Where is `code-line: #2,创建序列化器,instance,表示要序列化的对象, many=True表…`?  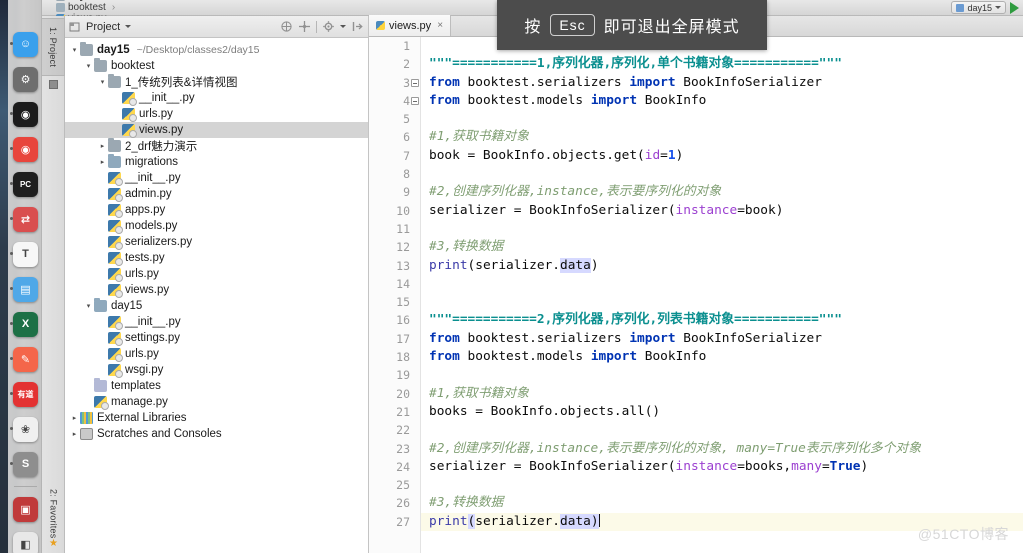 code-line: #2,创建序列化器,instance,表示要序列化的对象, many=True表… is located at coordinates (722, 449).